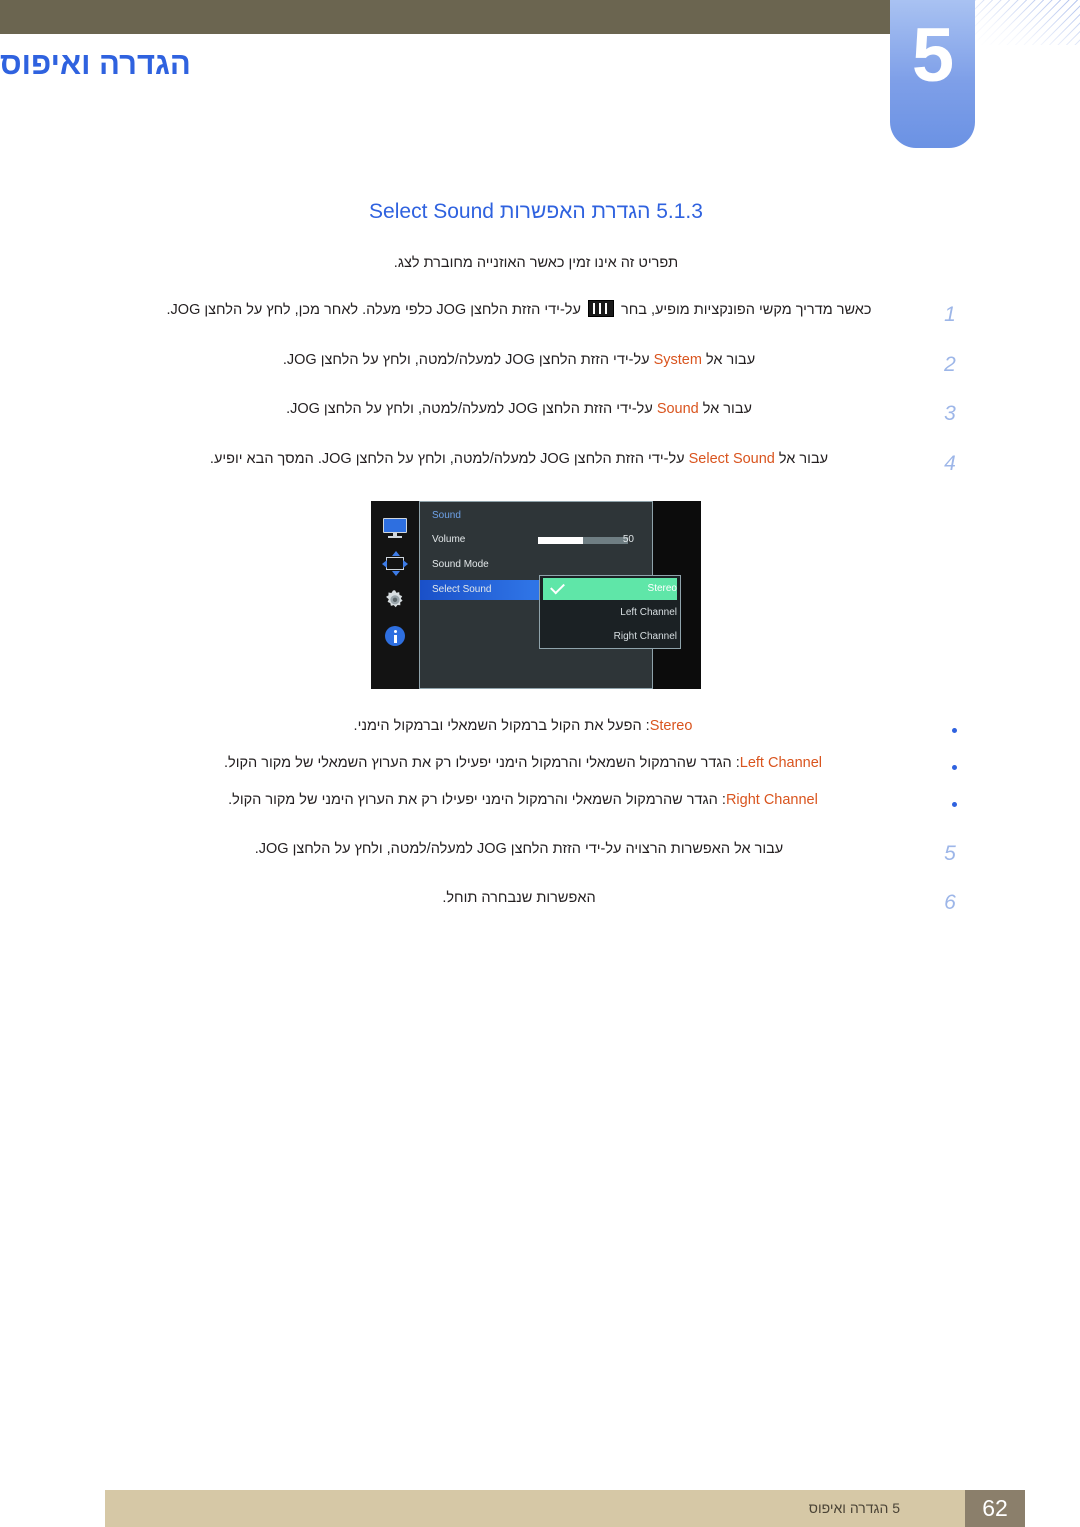 Image resolution: width=1080 pixels, height=1527 pixels. Describe the element at coordinates (725, 409) in the screenshot. I see `step-3-text-start: עבור אל` at that location.